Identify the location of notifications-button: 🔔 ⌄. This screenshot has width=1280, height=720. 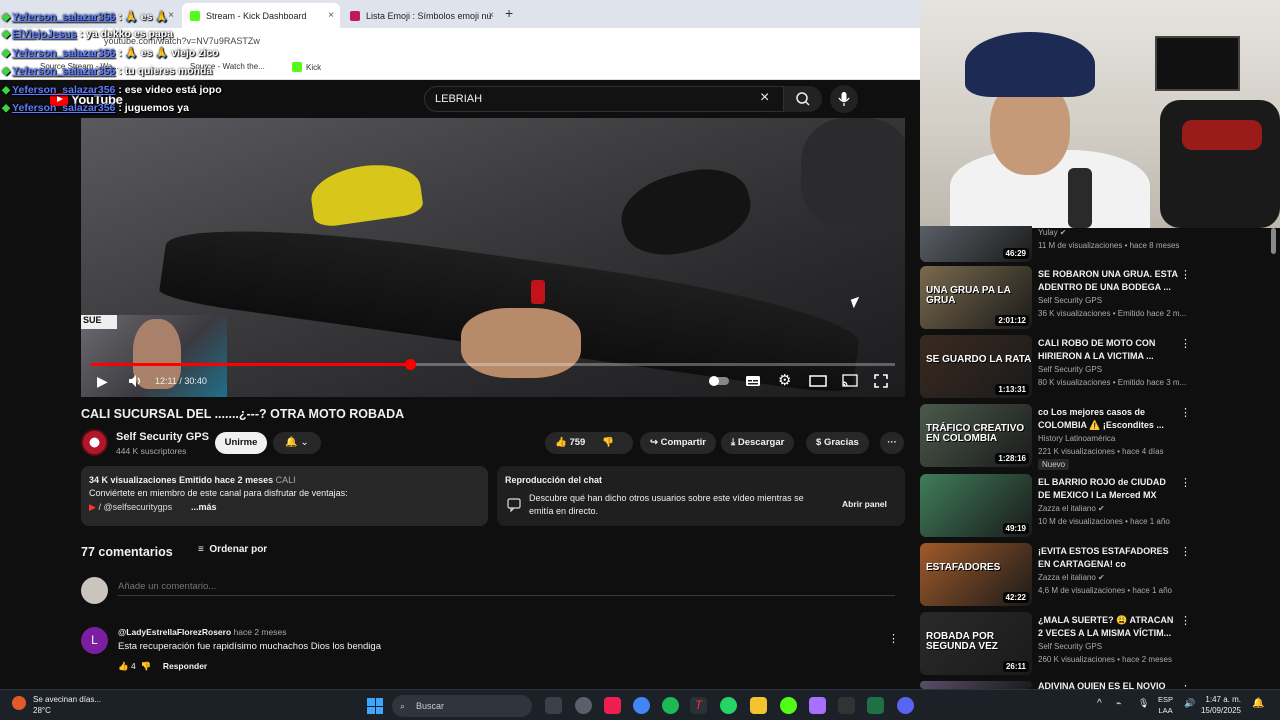
(297, 443).